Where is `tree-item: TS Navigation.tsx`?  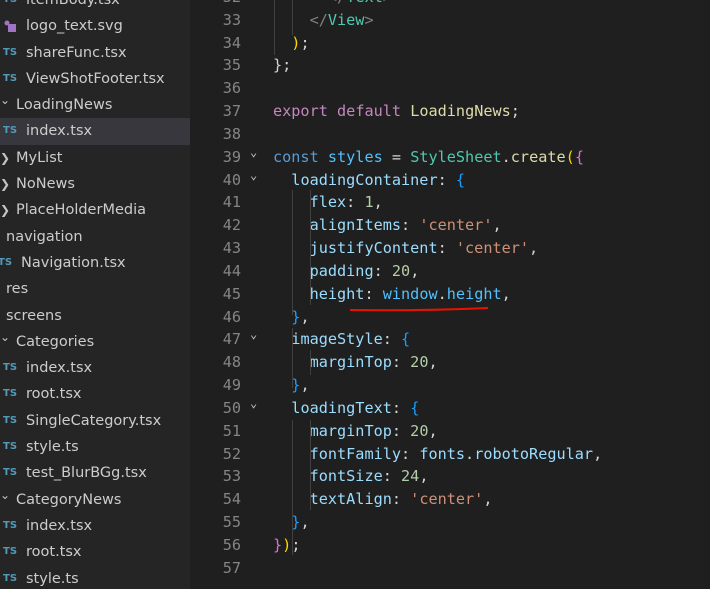 tree-item: TS Navigation.tsx is located at coordinates (95, 263).